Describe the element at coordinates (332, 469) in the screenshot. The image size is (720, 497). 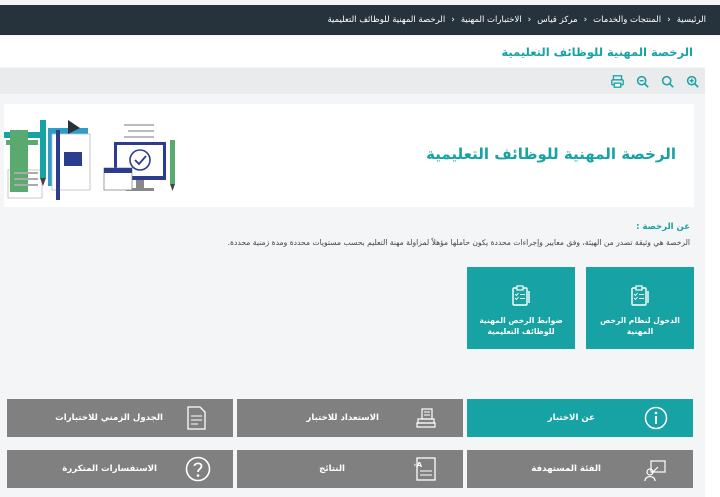
I see `results-label: النتائج` at that location.